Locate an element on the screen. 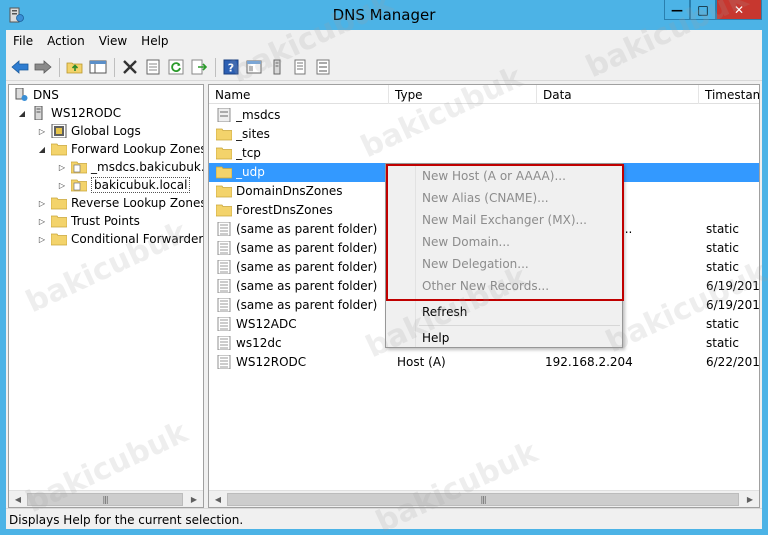 The height and width of the screenshot is (535, 768). menu-view: View is located at coordinates (113, 42).